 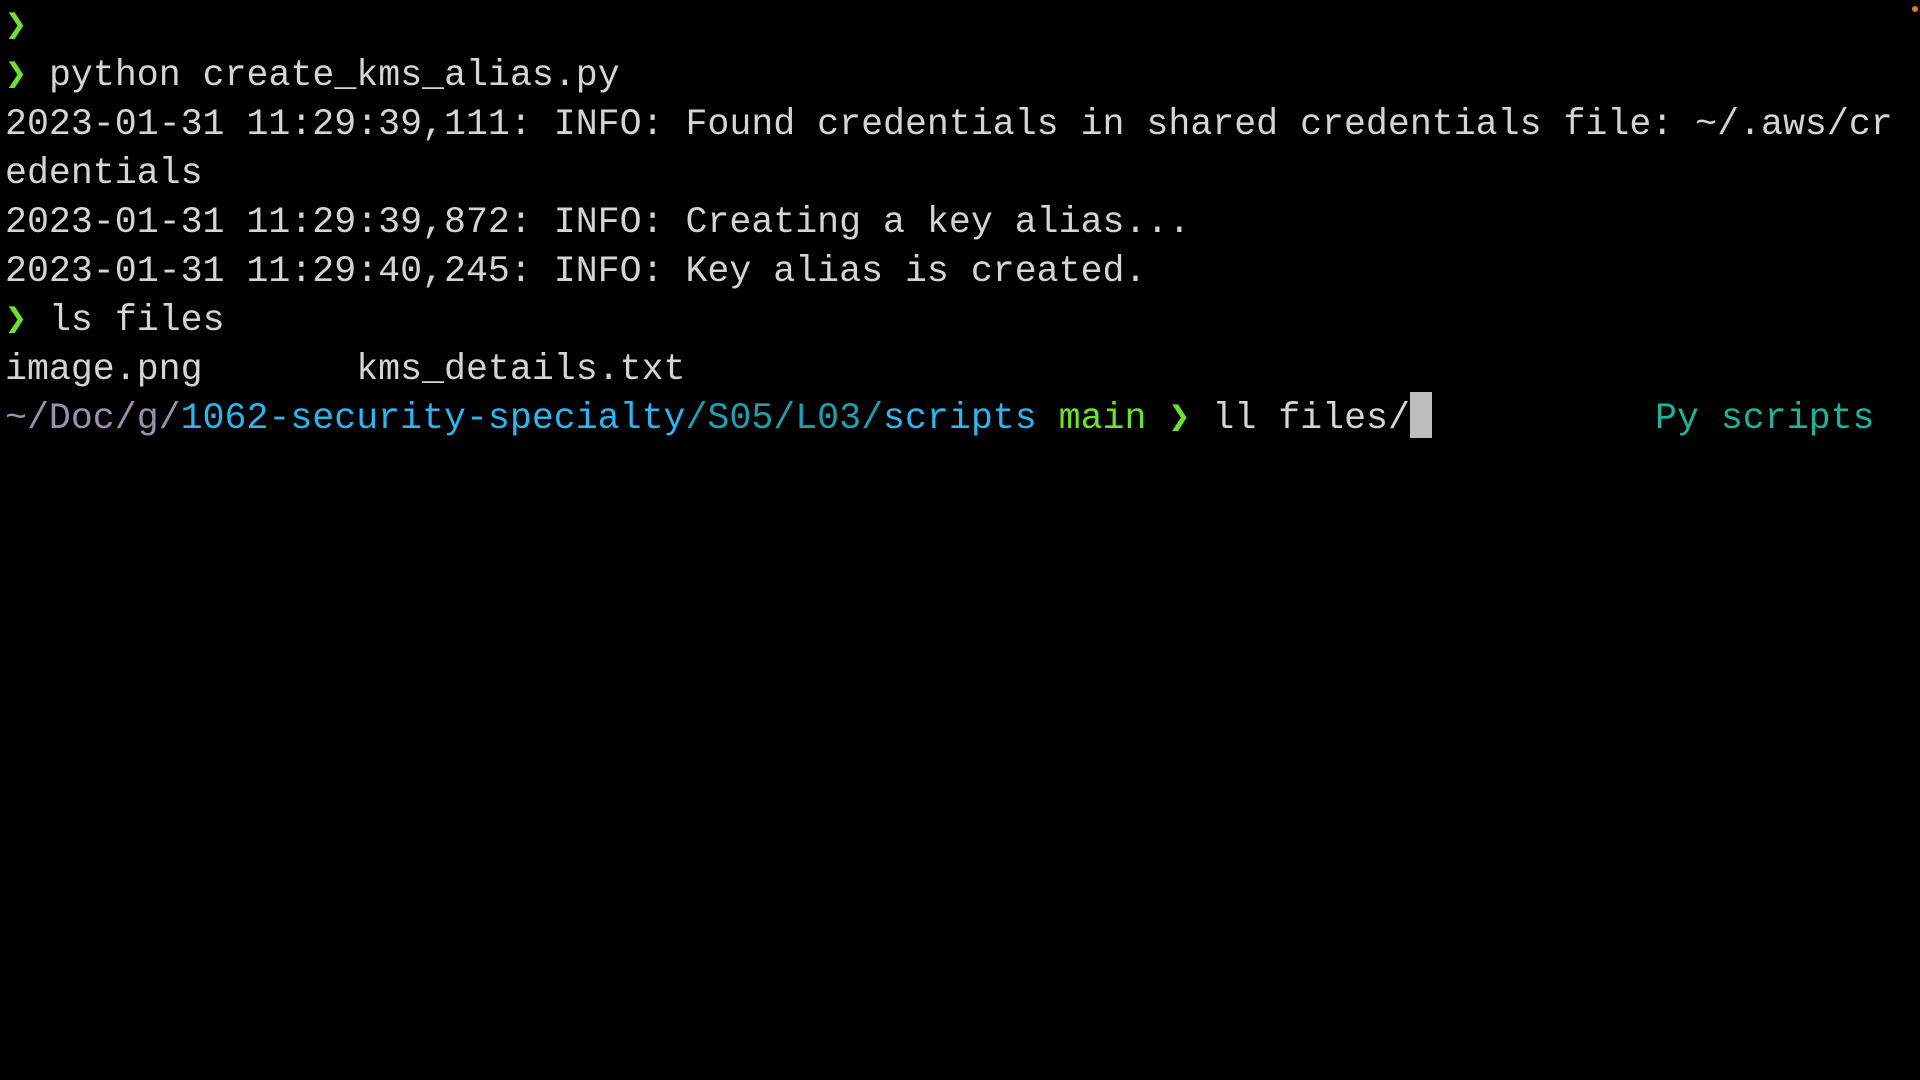 I want to click on path-middle: /S05/L03/, so click(x=784, y=418).